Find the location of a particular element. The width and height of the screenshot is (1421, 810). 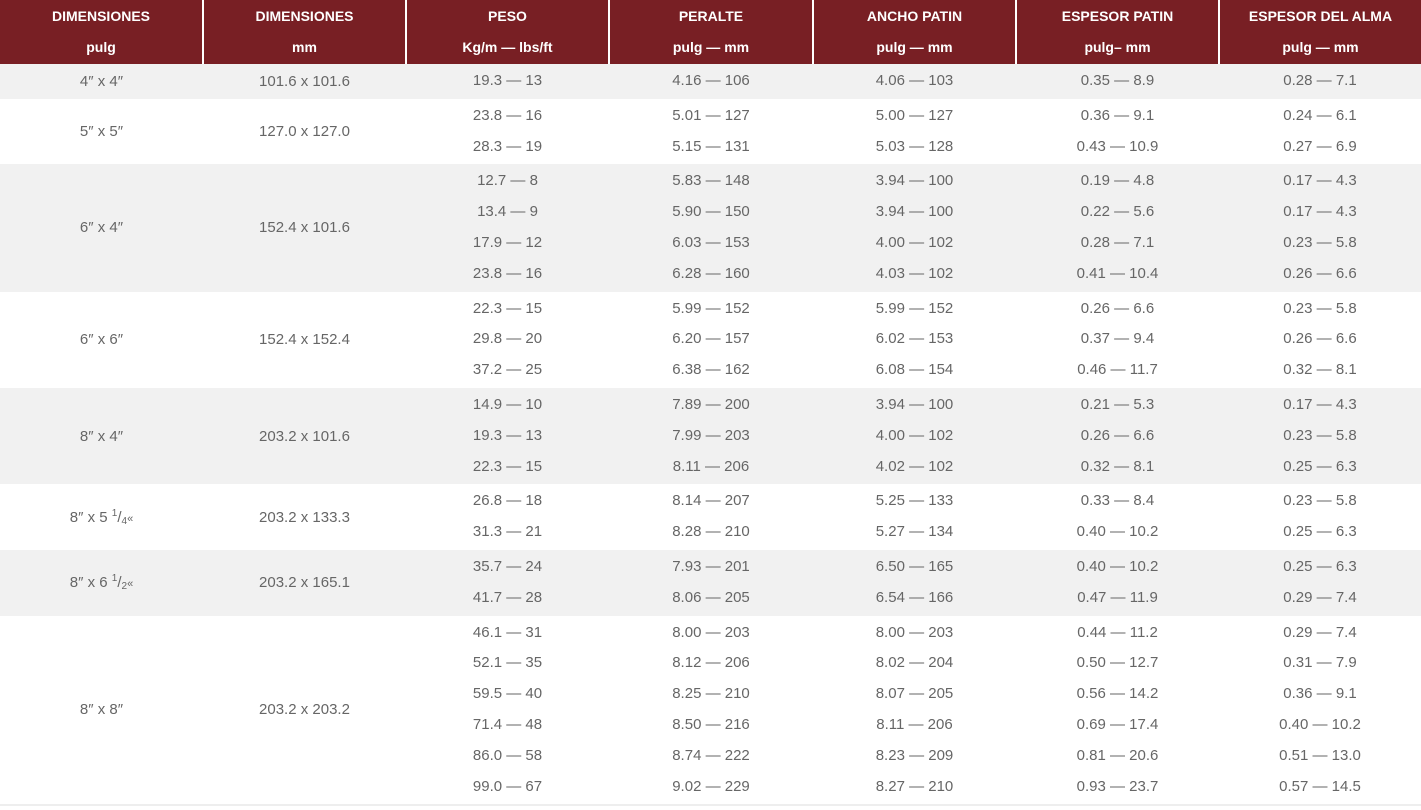

cell-espesor-patin: 0.21 — 5.3 0.26 — 6.6 0.32 — 8.1 is located at coordinates (1117, 436).